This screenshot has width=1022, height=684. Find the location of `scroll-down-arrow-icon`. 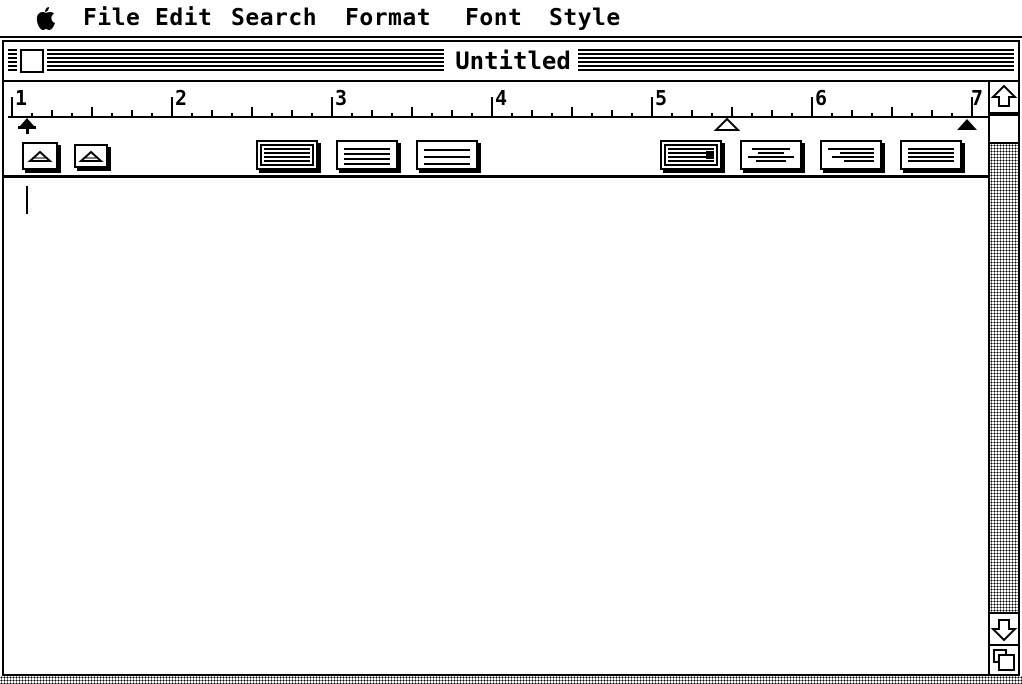

scroll-down-arrow-icon is located at coordinates (1004, 629).